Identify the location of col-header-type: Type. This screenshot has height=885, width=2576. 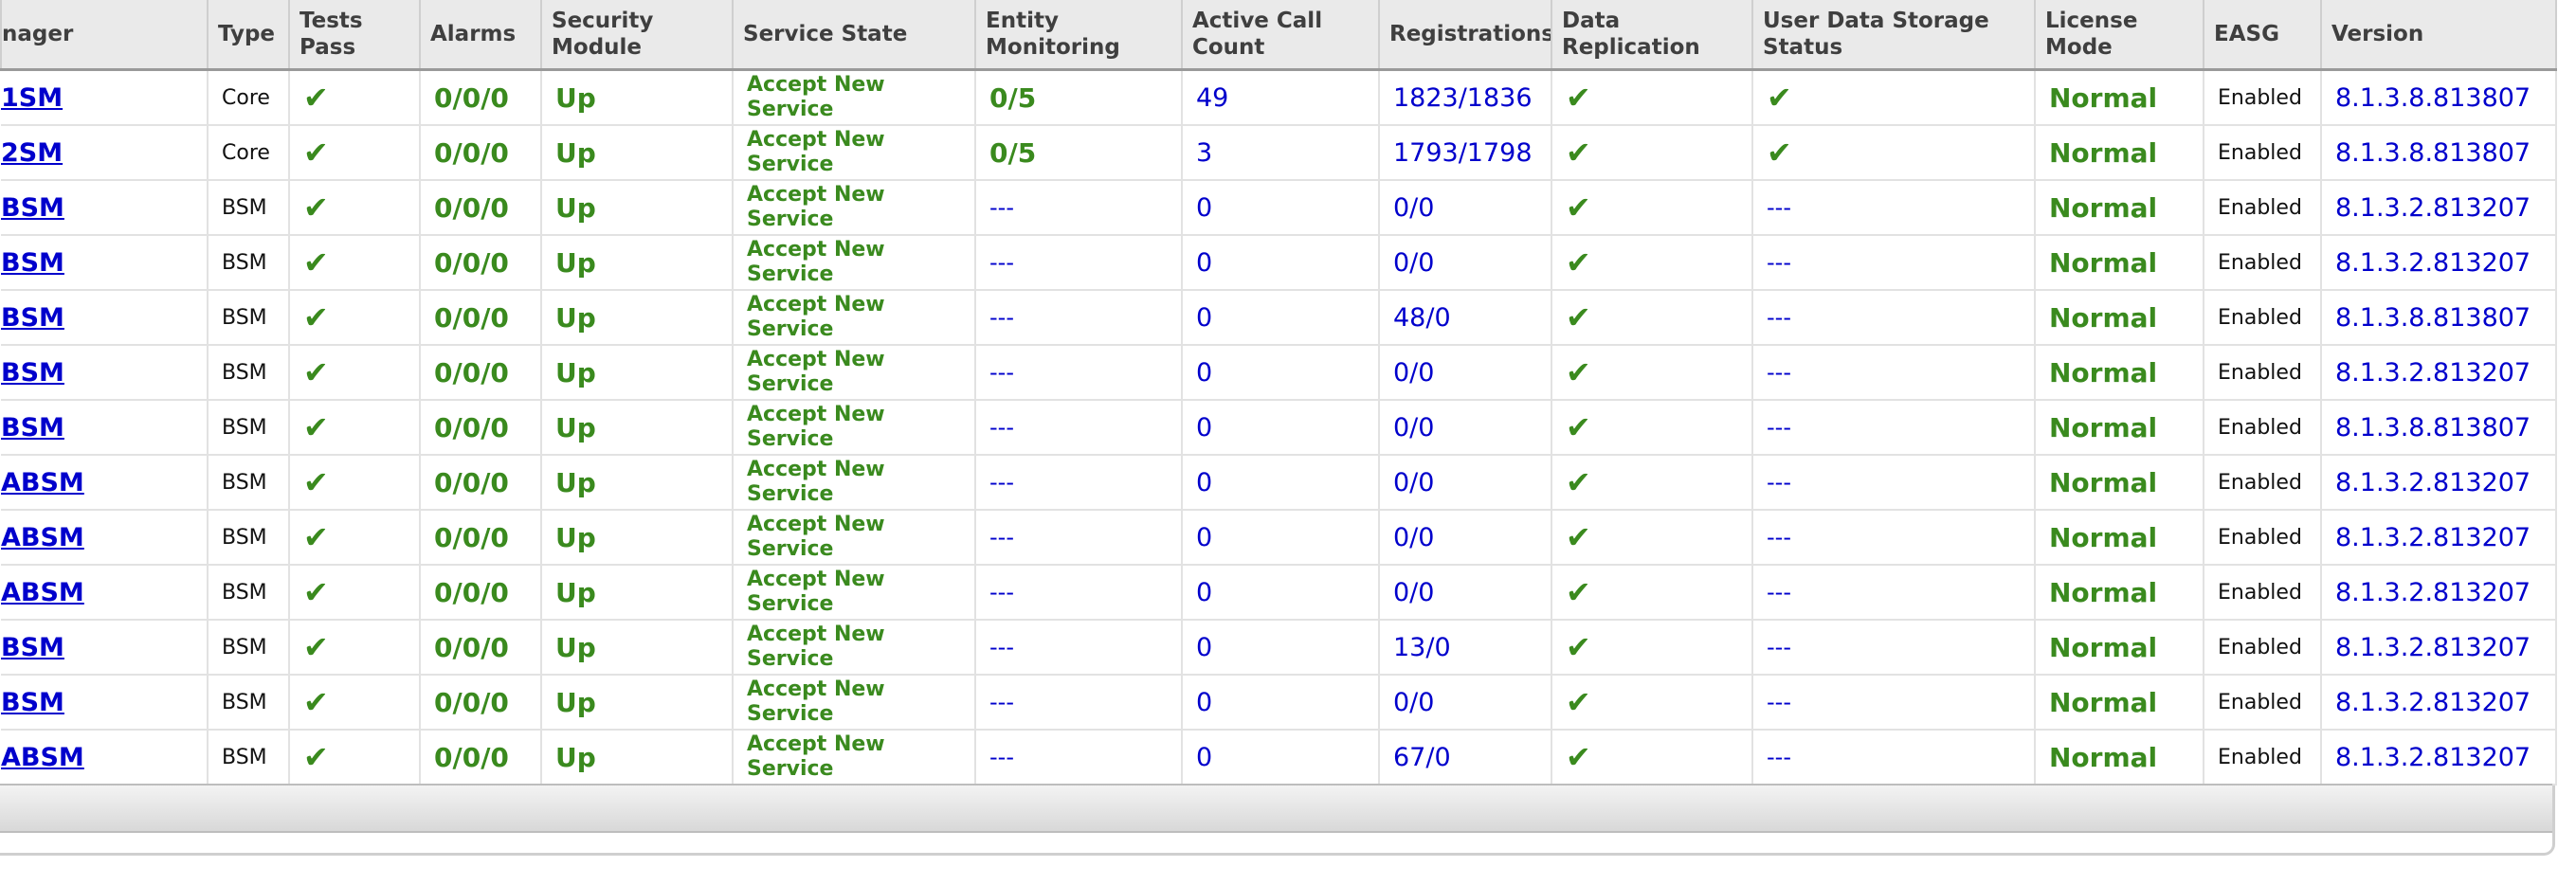
(248, 35).